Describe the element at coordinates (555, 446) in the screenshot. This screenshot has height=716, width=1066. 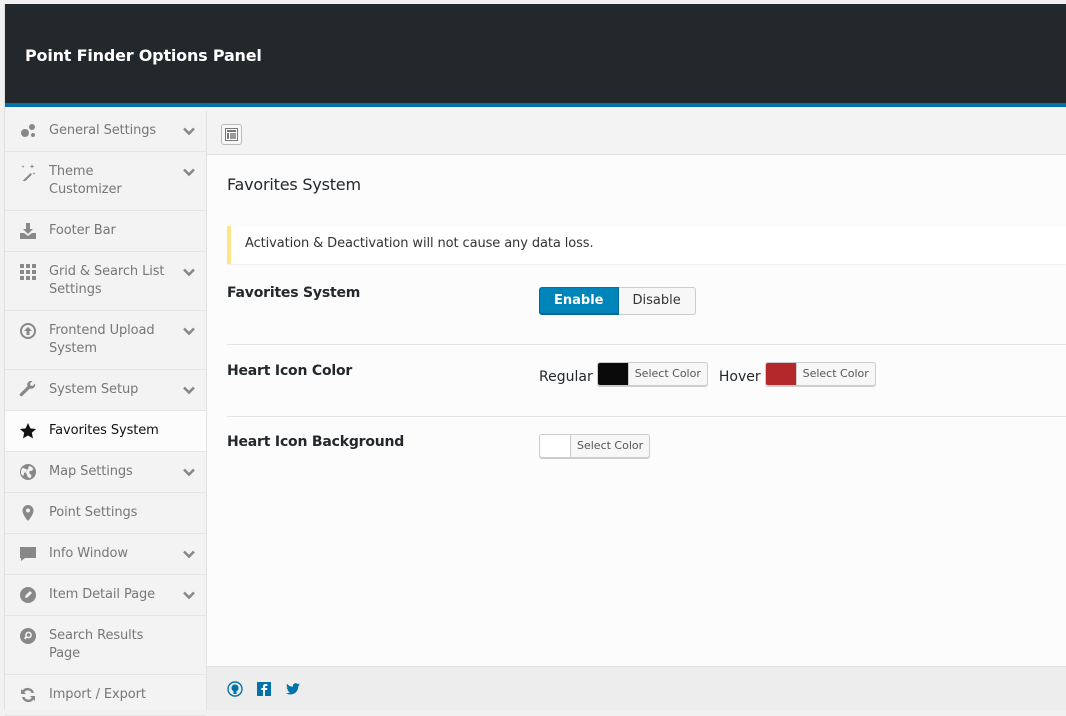
I see `background-color-swatch` at that location.